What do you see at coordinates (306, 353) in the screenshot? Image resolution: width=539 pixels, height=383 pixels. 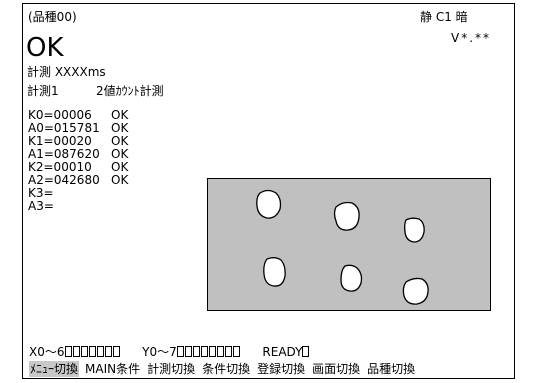 I see `ready-indicator` at bounding box center [306, 353].